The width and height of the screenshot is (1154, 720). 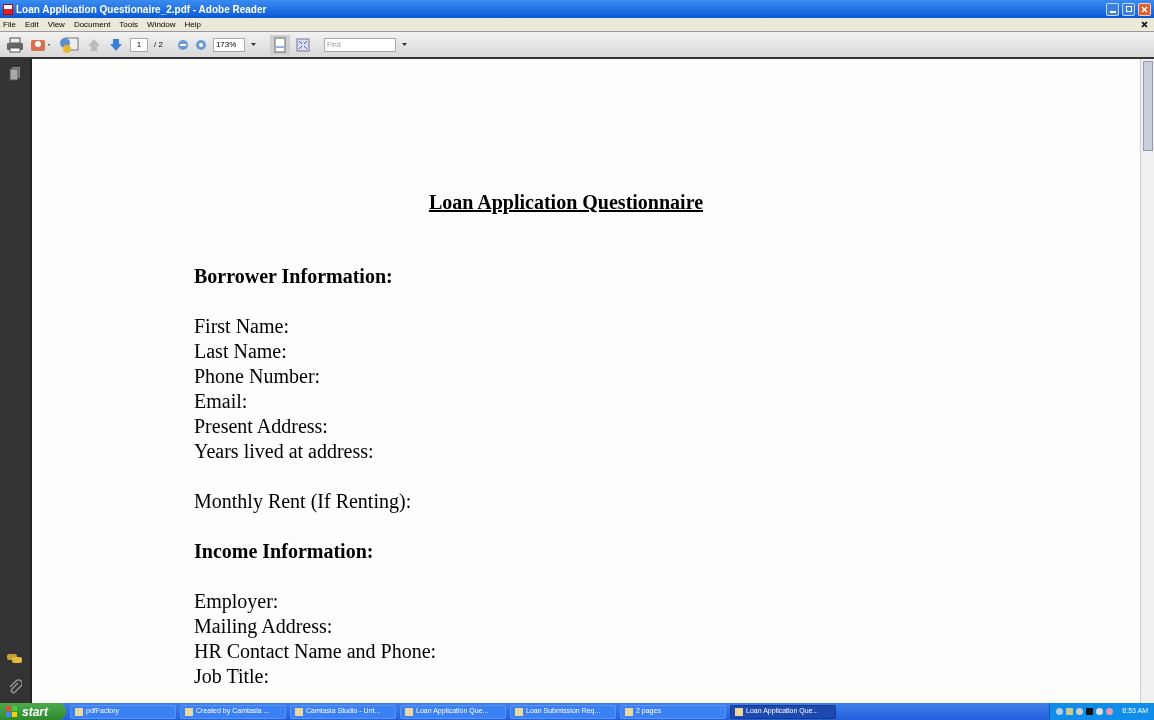 I want to click on dropdown-caret-icon, so click(x=253, y=44).